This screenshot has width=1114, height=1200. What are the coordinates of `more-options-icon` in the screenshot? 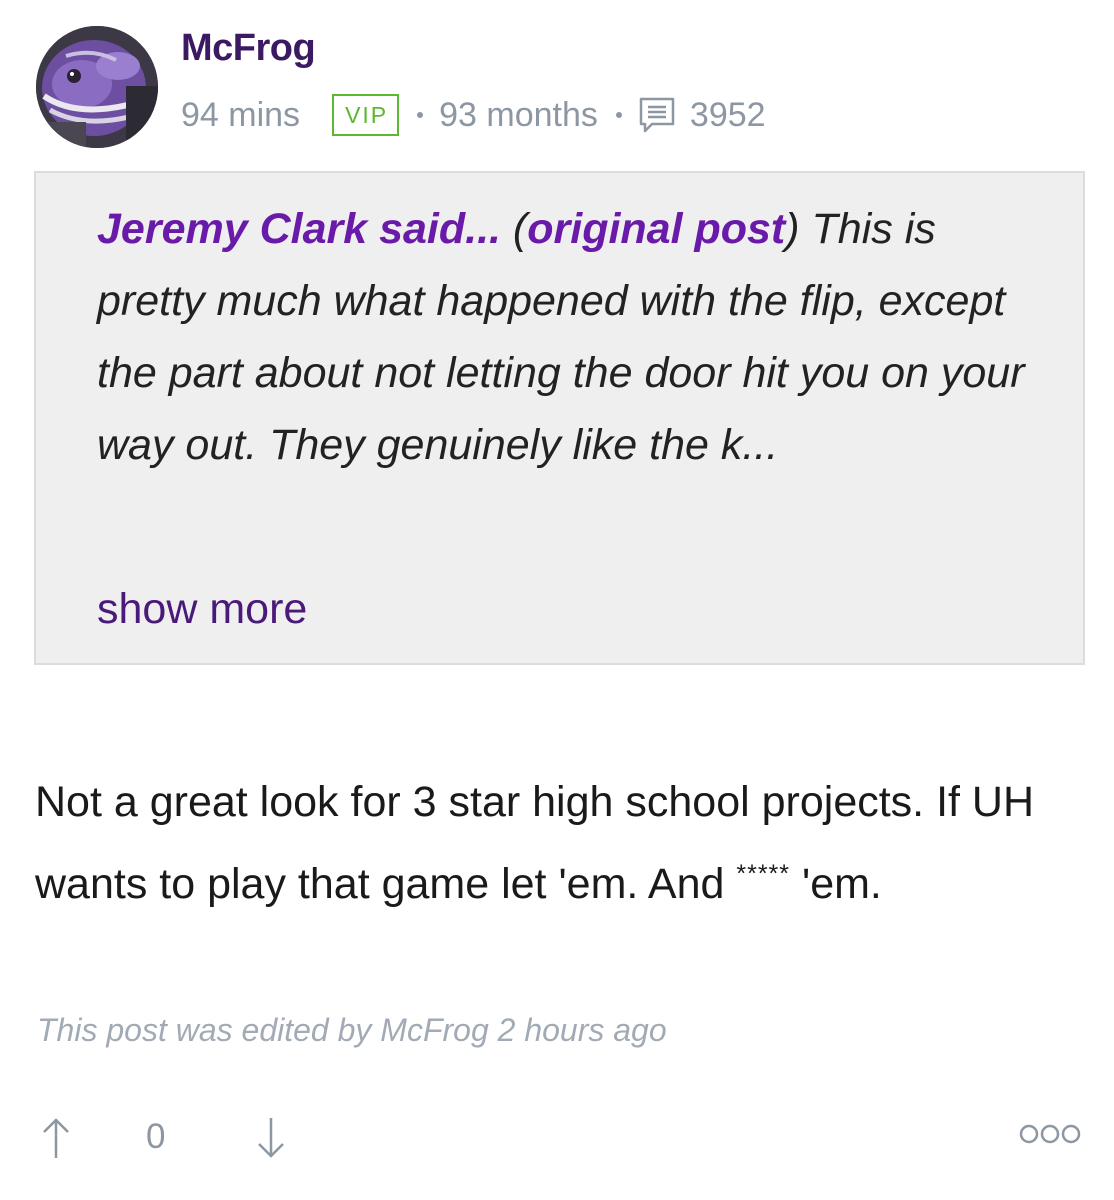 It's located at (1050, 1134).